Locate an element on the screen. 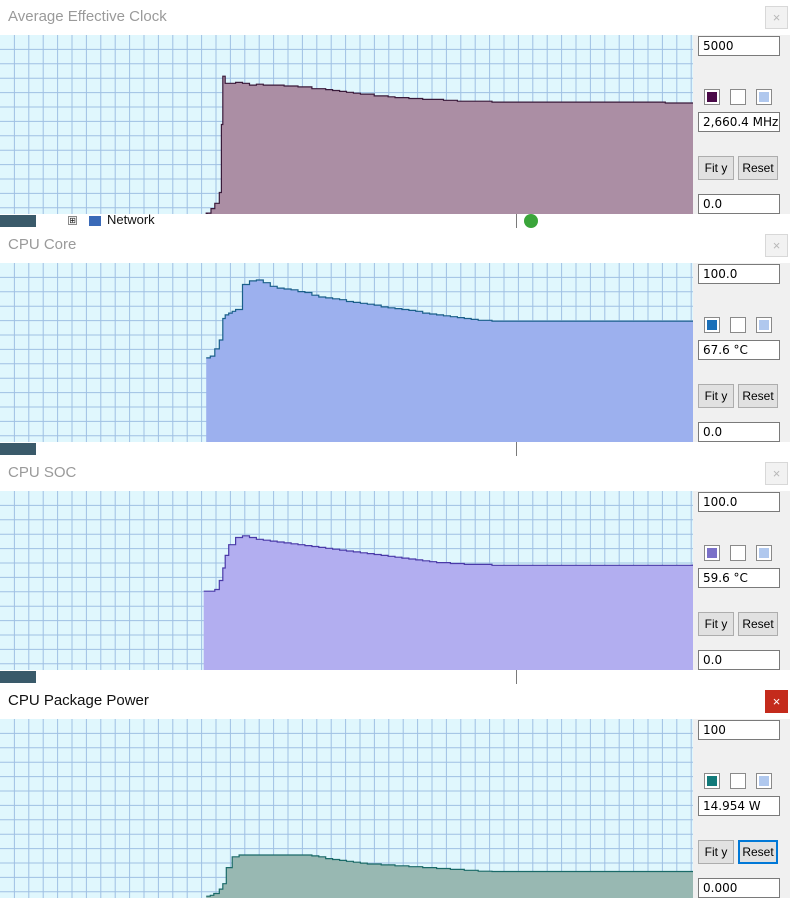 This screenshot has height=900, width=790. current-value-field: 59.6 °C is located at coordinates (739, 578).